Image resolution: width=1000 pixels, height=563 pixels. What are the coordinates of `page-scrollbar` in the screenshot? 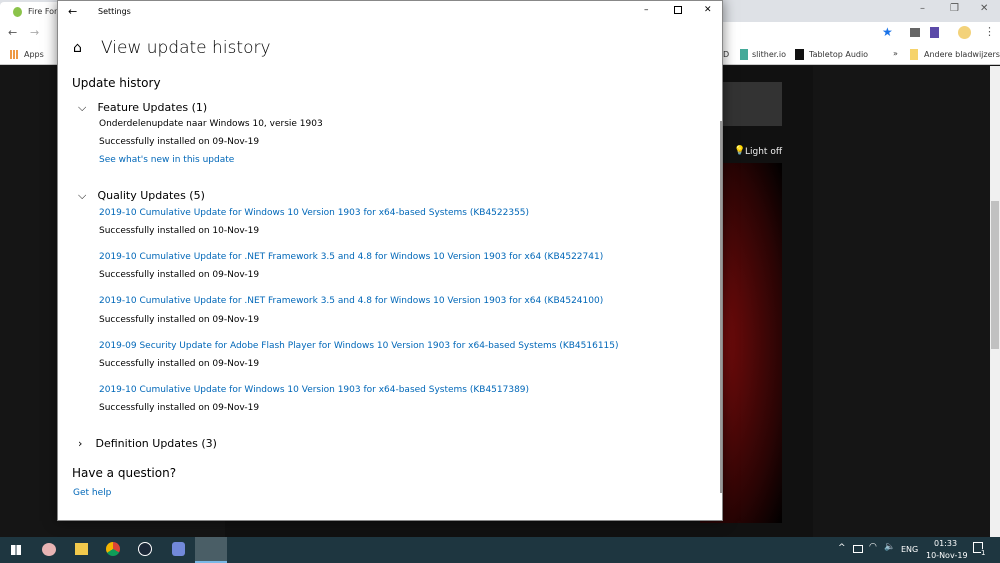 It's located at (995, 301).